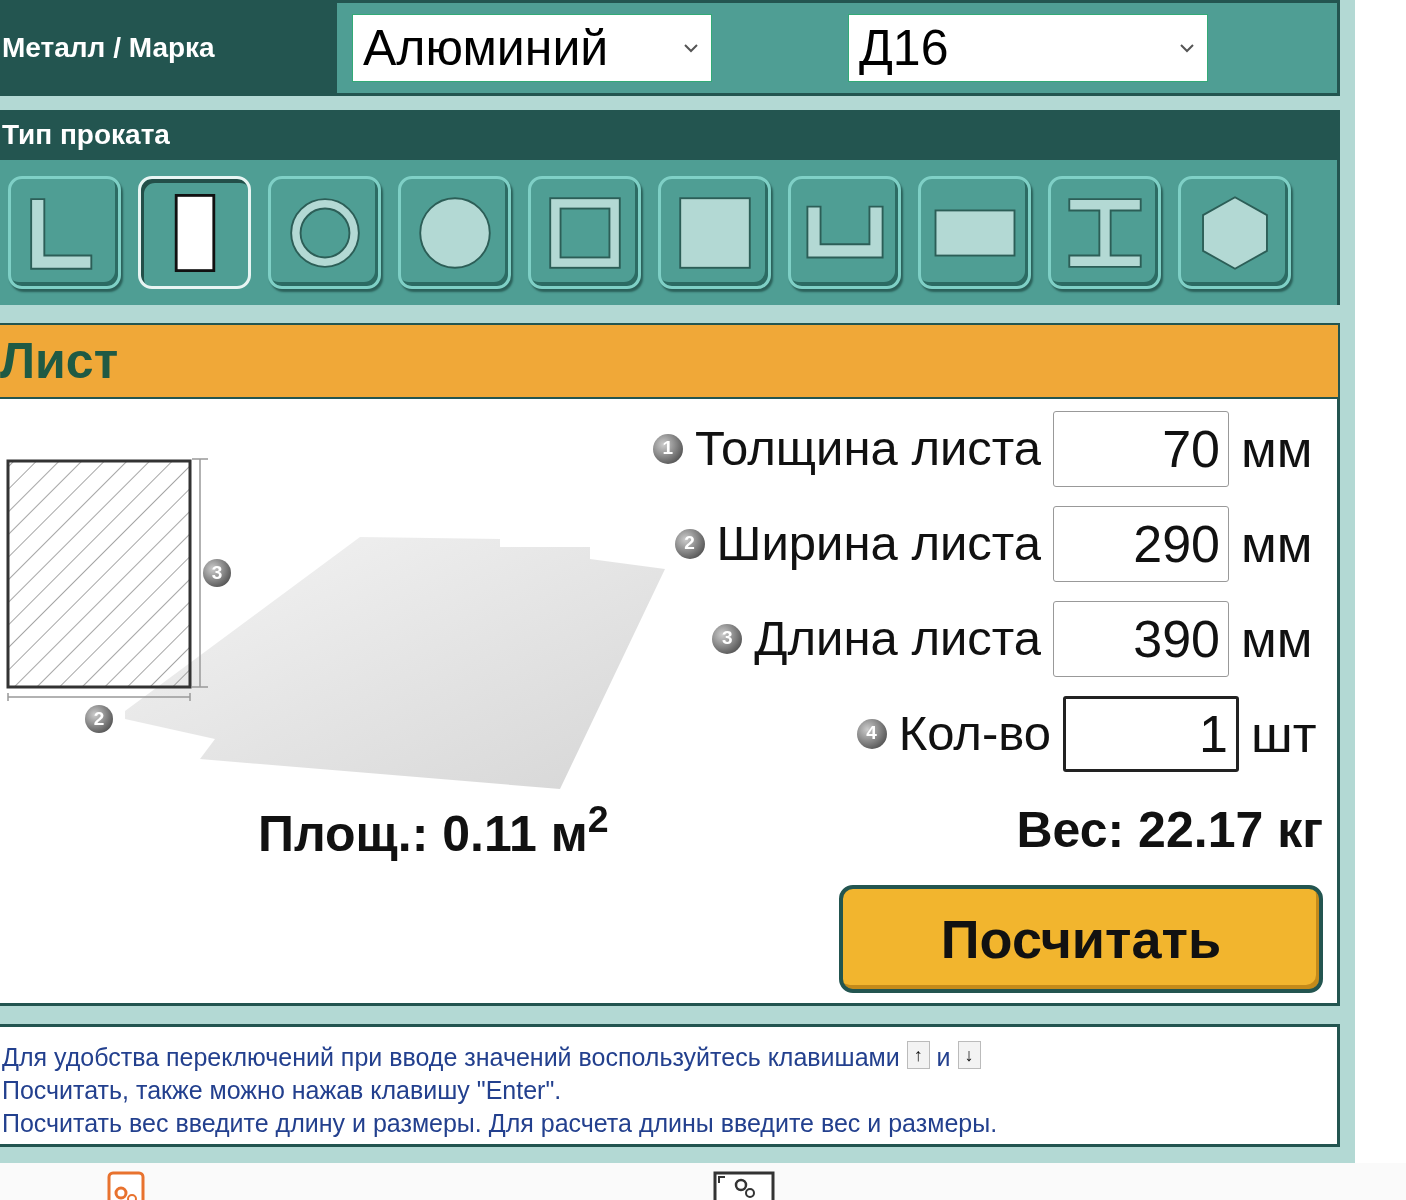 This screenshot has height=1200, width=1406. Describe the element at coordinates (1284, 734) in the screenshot. I see `unit-label: шт` at that location.